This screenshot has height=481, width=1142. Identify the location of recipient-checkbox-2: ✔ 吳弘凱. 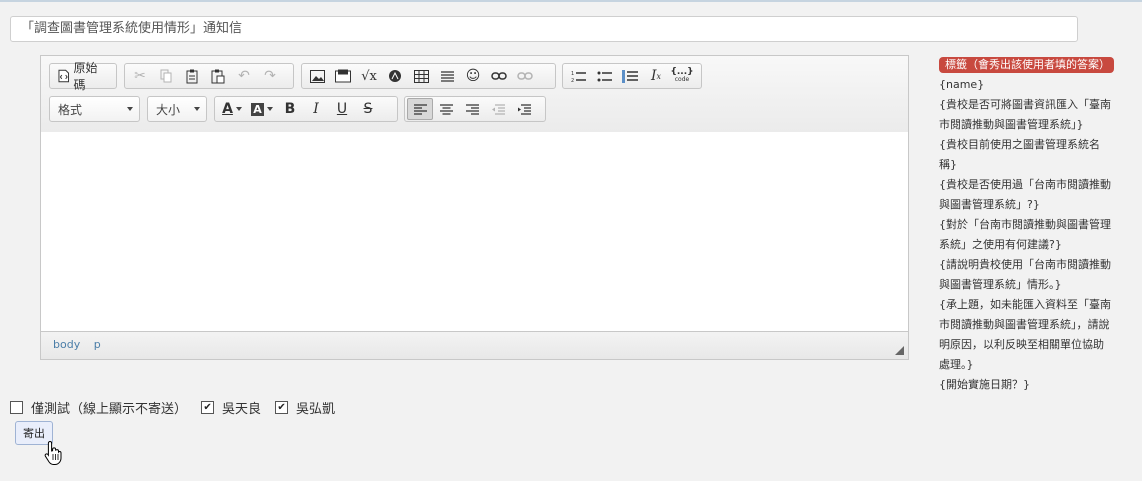
(305, 407).